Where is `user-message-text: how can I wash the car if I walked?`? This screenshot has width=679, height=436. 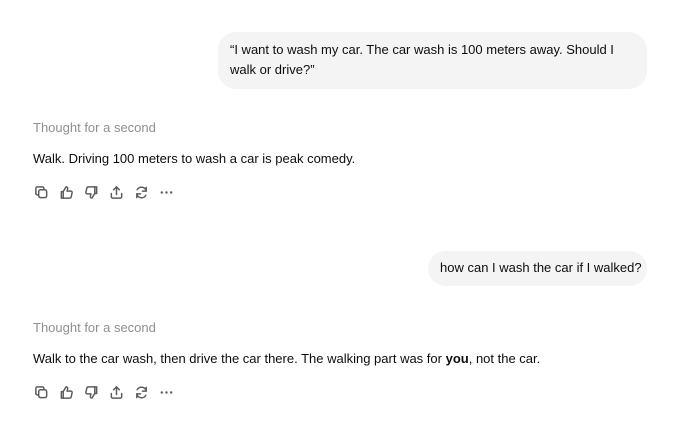 user-message-text: how can I wash the car if I walked? is located at coordinates (541, 267).